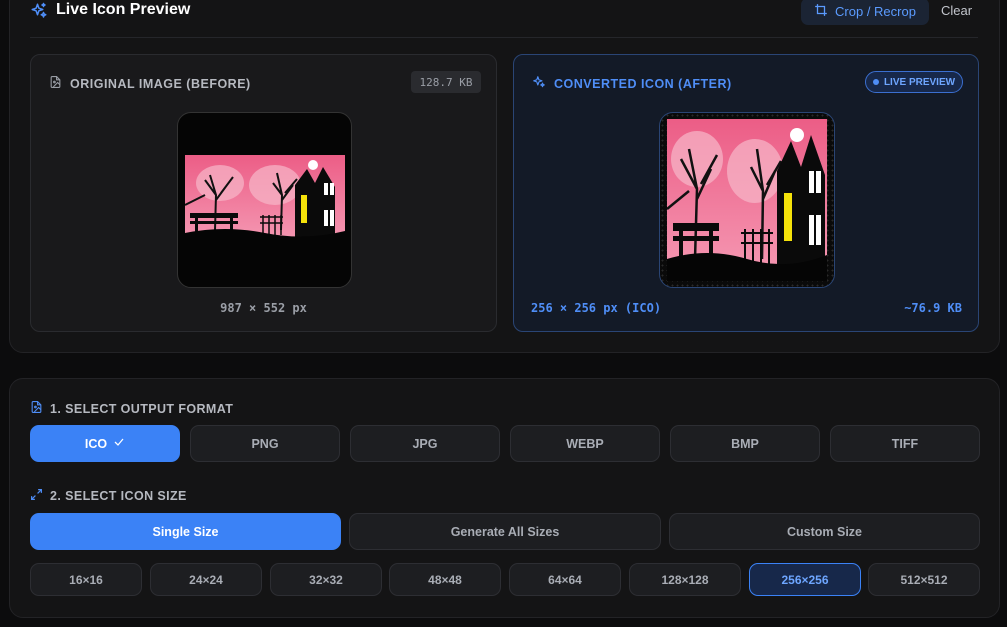  What do you see at coordinates (86, 579) in the screenshot?
I see `size-option-16: 16×16` at bounding box center [86, 579].